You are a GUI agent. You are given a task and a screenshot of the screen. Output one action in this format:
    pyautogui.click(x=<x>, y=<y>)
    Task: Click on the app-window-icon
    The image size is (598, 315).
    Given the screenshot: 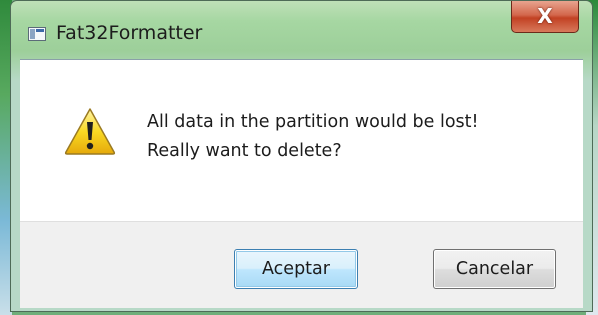 What is the action you would take?
    pyautogui.click(x=37, y=34)
    